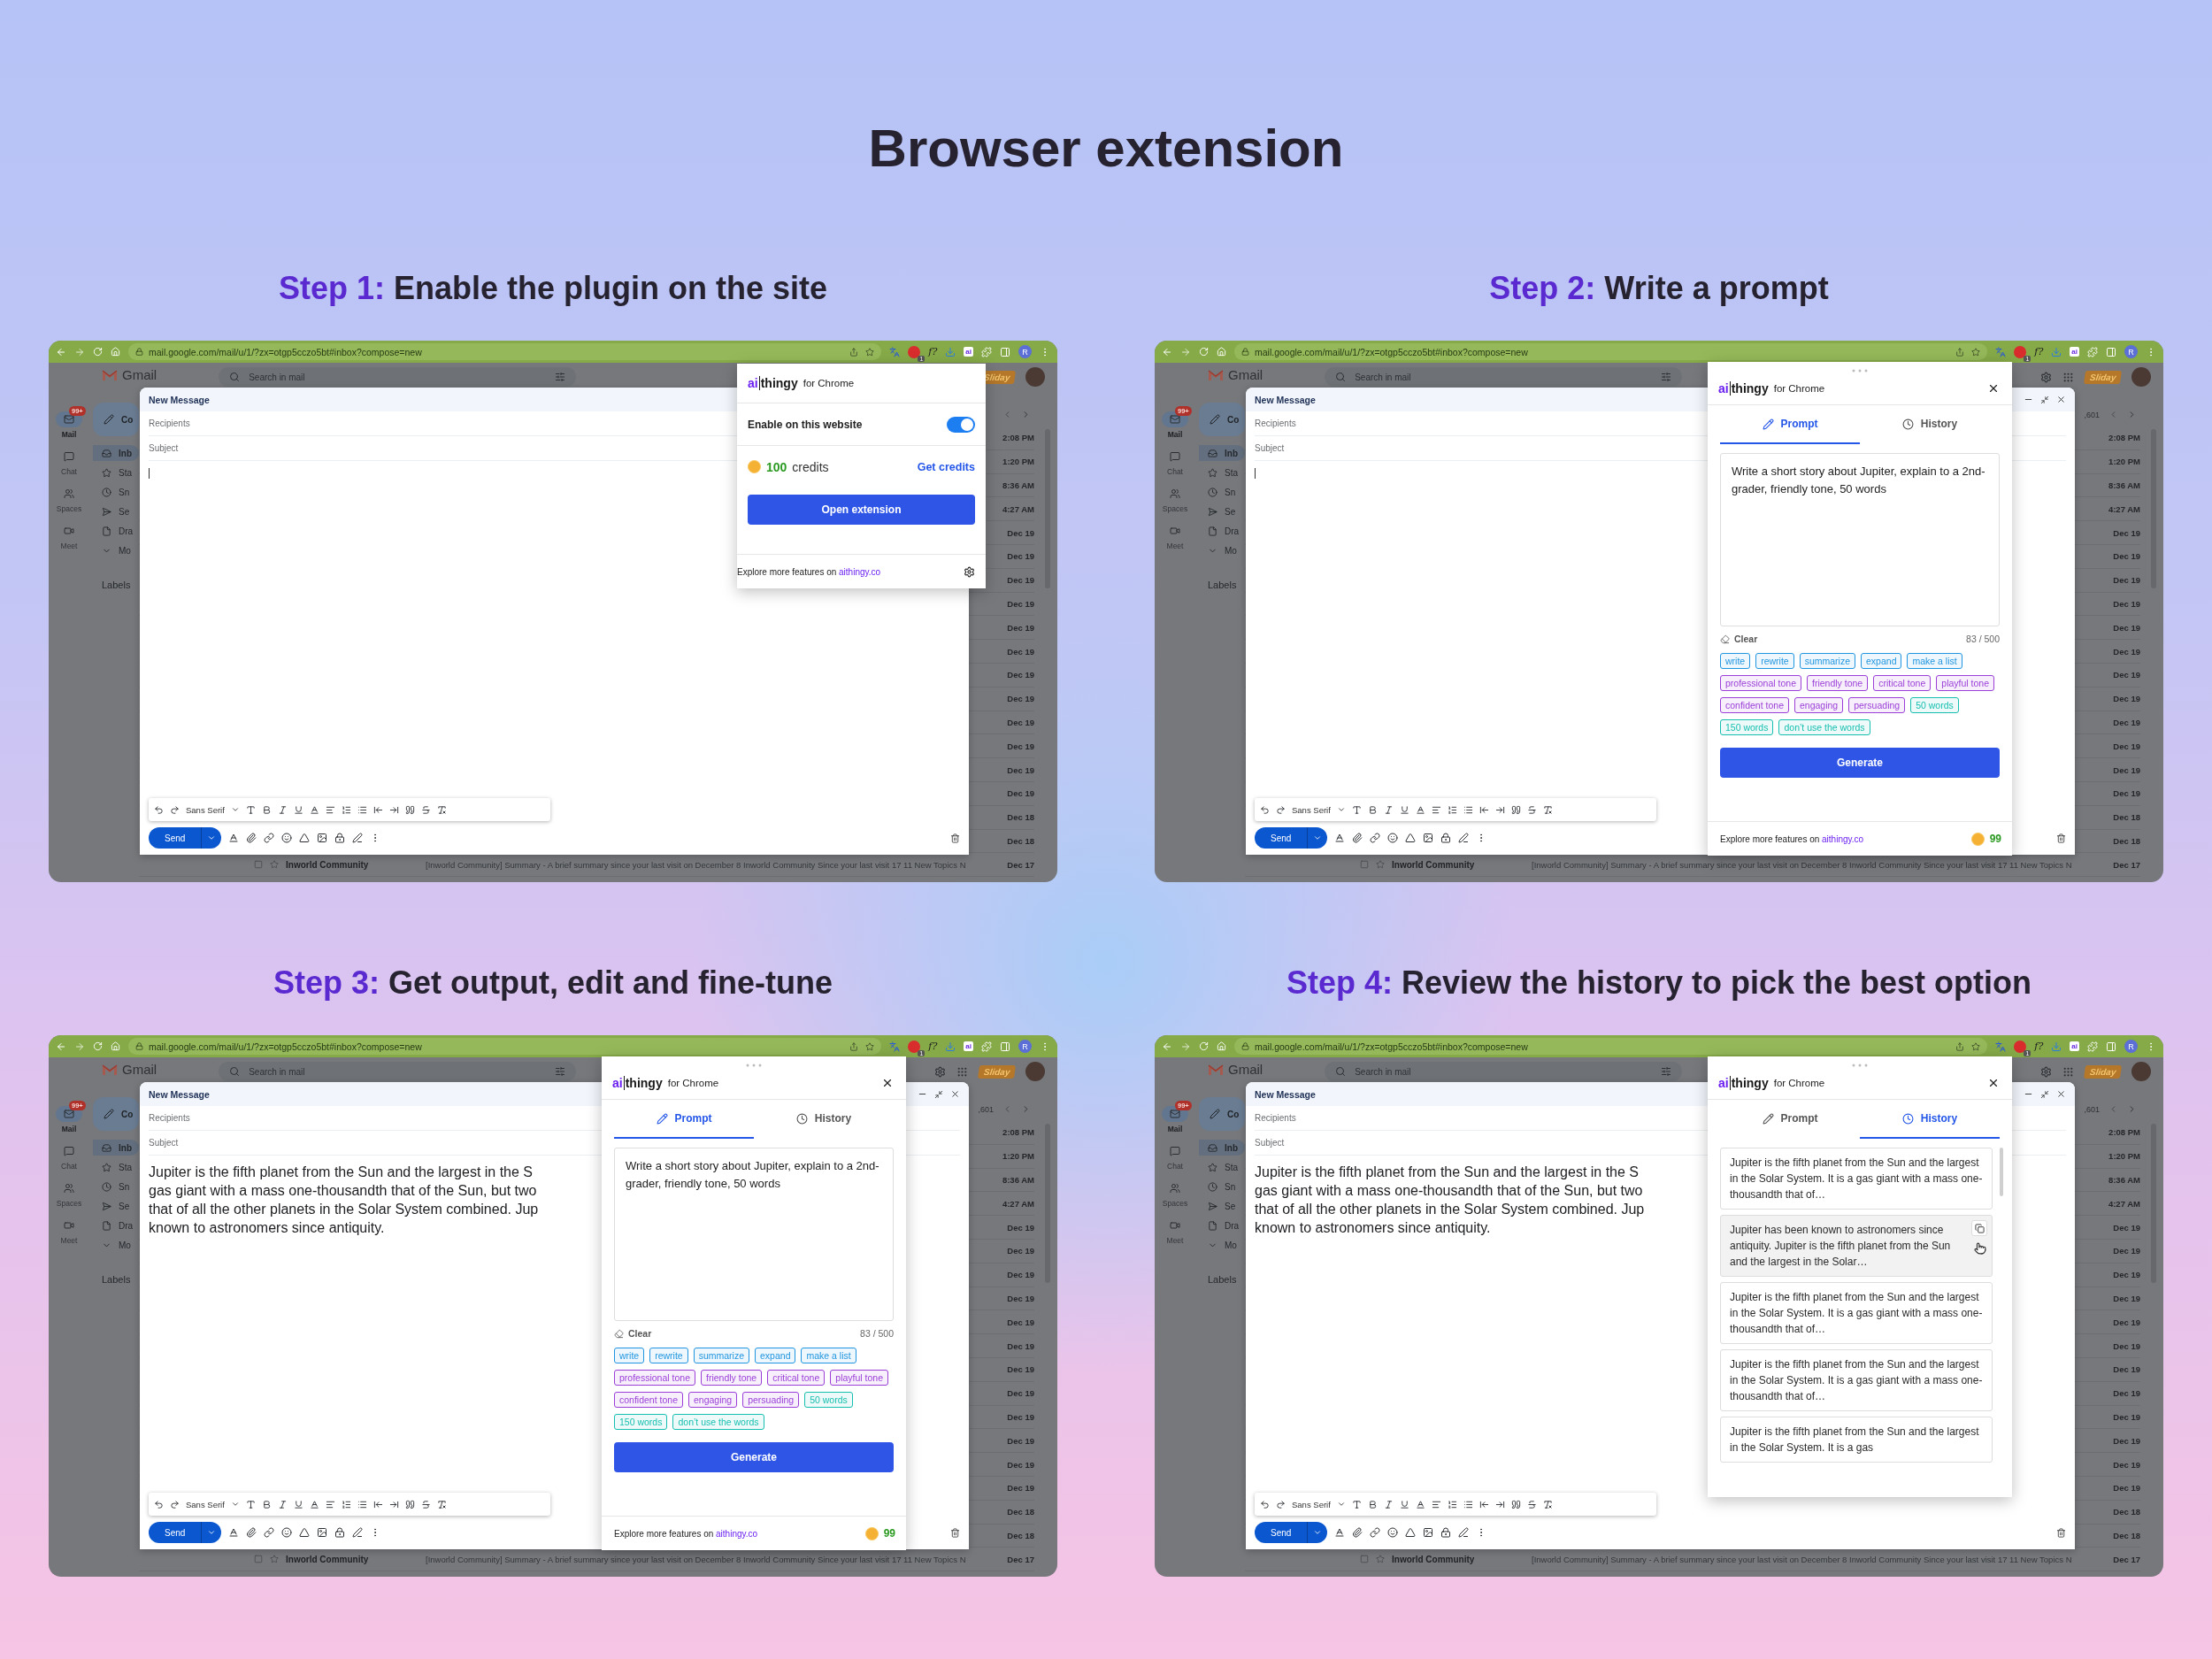  Describe the element at coordinates (425, 810) in the screenshot. I see `strikethrough-icon` at that location.